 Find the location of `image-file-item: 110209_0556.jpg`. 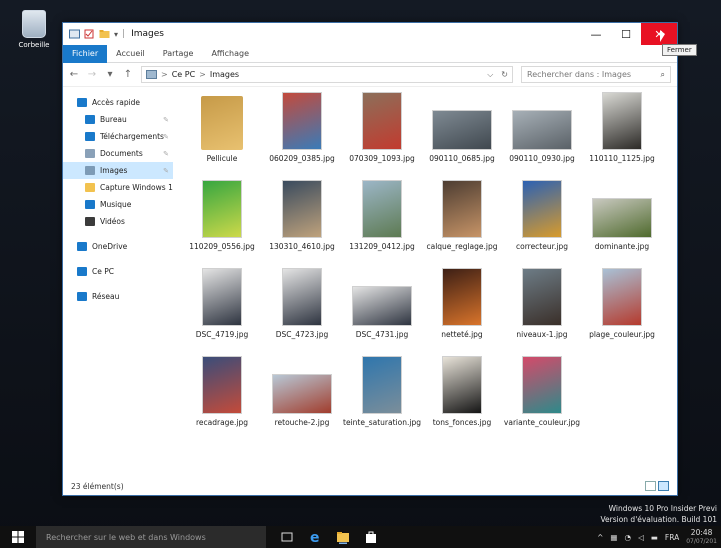

image-file-item: 110209_0556.jpg is located at coordinates (222, 215).